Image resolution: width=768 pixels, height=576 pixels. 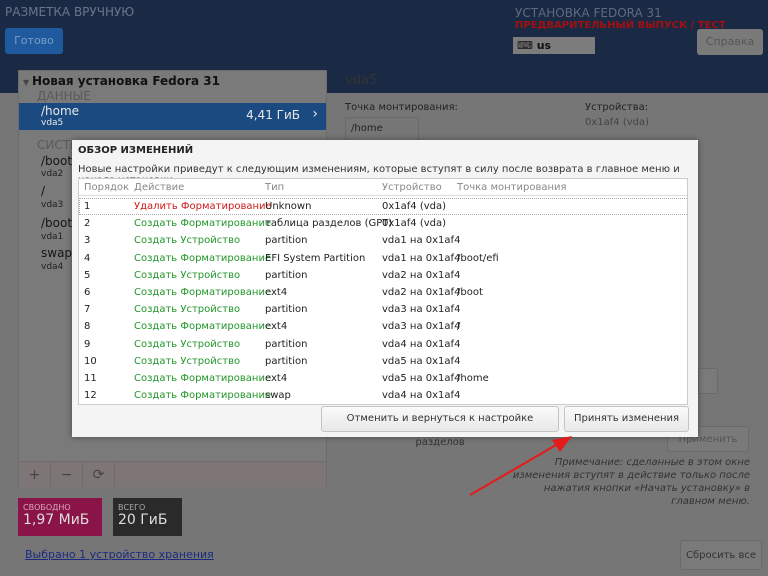 What do you see at coordinates (520, 466) in the screenshot?
I see `annotation-arrow` at bounding box center [520, 466].